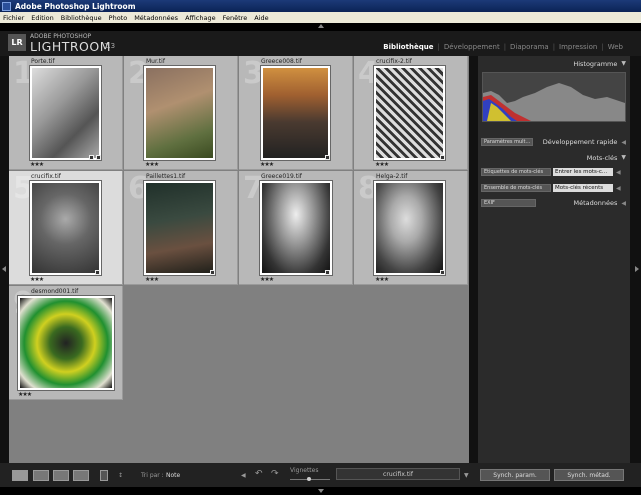  I want to click on triangle-up-icon, so click(321, 26).